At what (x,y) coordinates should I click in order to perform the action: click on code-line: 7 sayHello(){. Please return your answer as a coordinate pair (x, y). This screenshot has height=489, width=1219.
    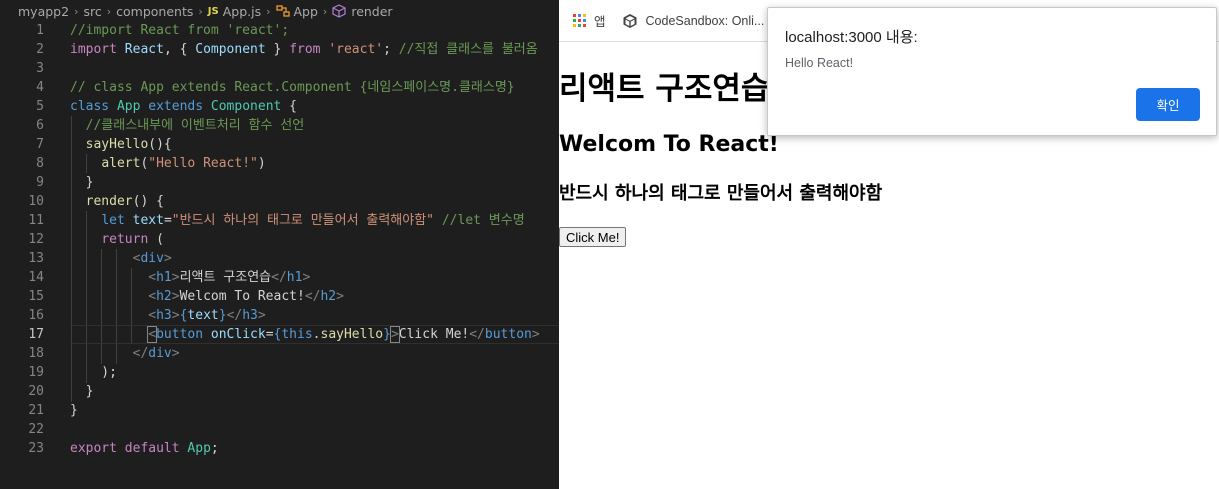
    Looking at the image, I should click on (279, 144).